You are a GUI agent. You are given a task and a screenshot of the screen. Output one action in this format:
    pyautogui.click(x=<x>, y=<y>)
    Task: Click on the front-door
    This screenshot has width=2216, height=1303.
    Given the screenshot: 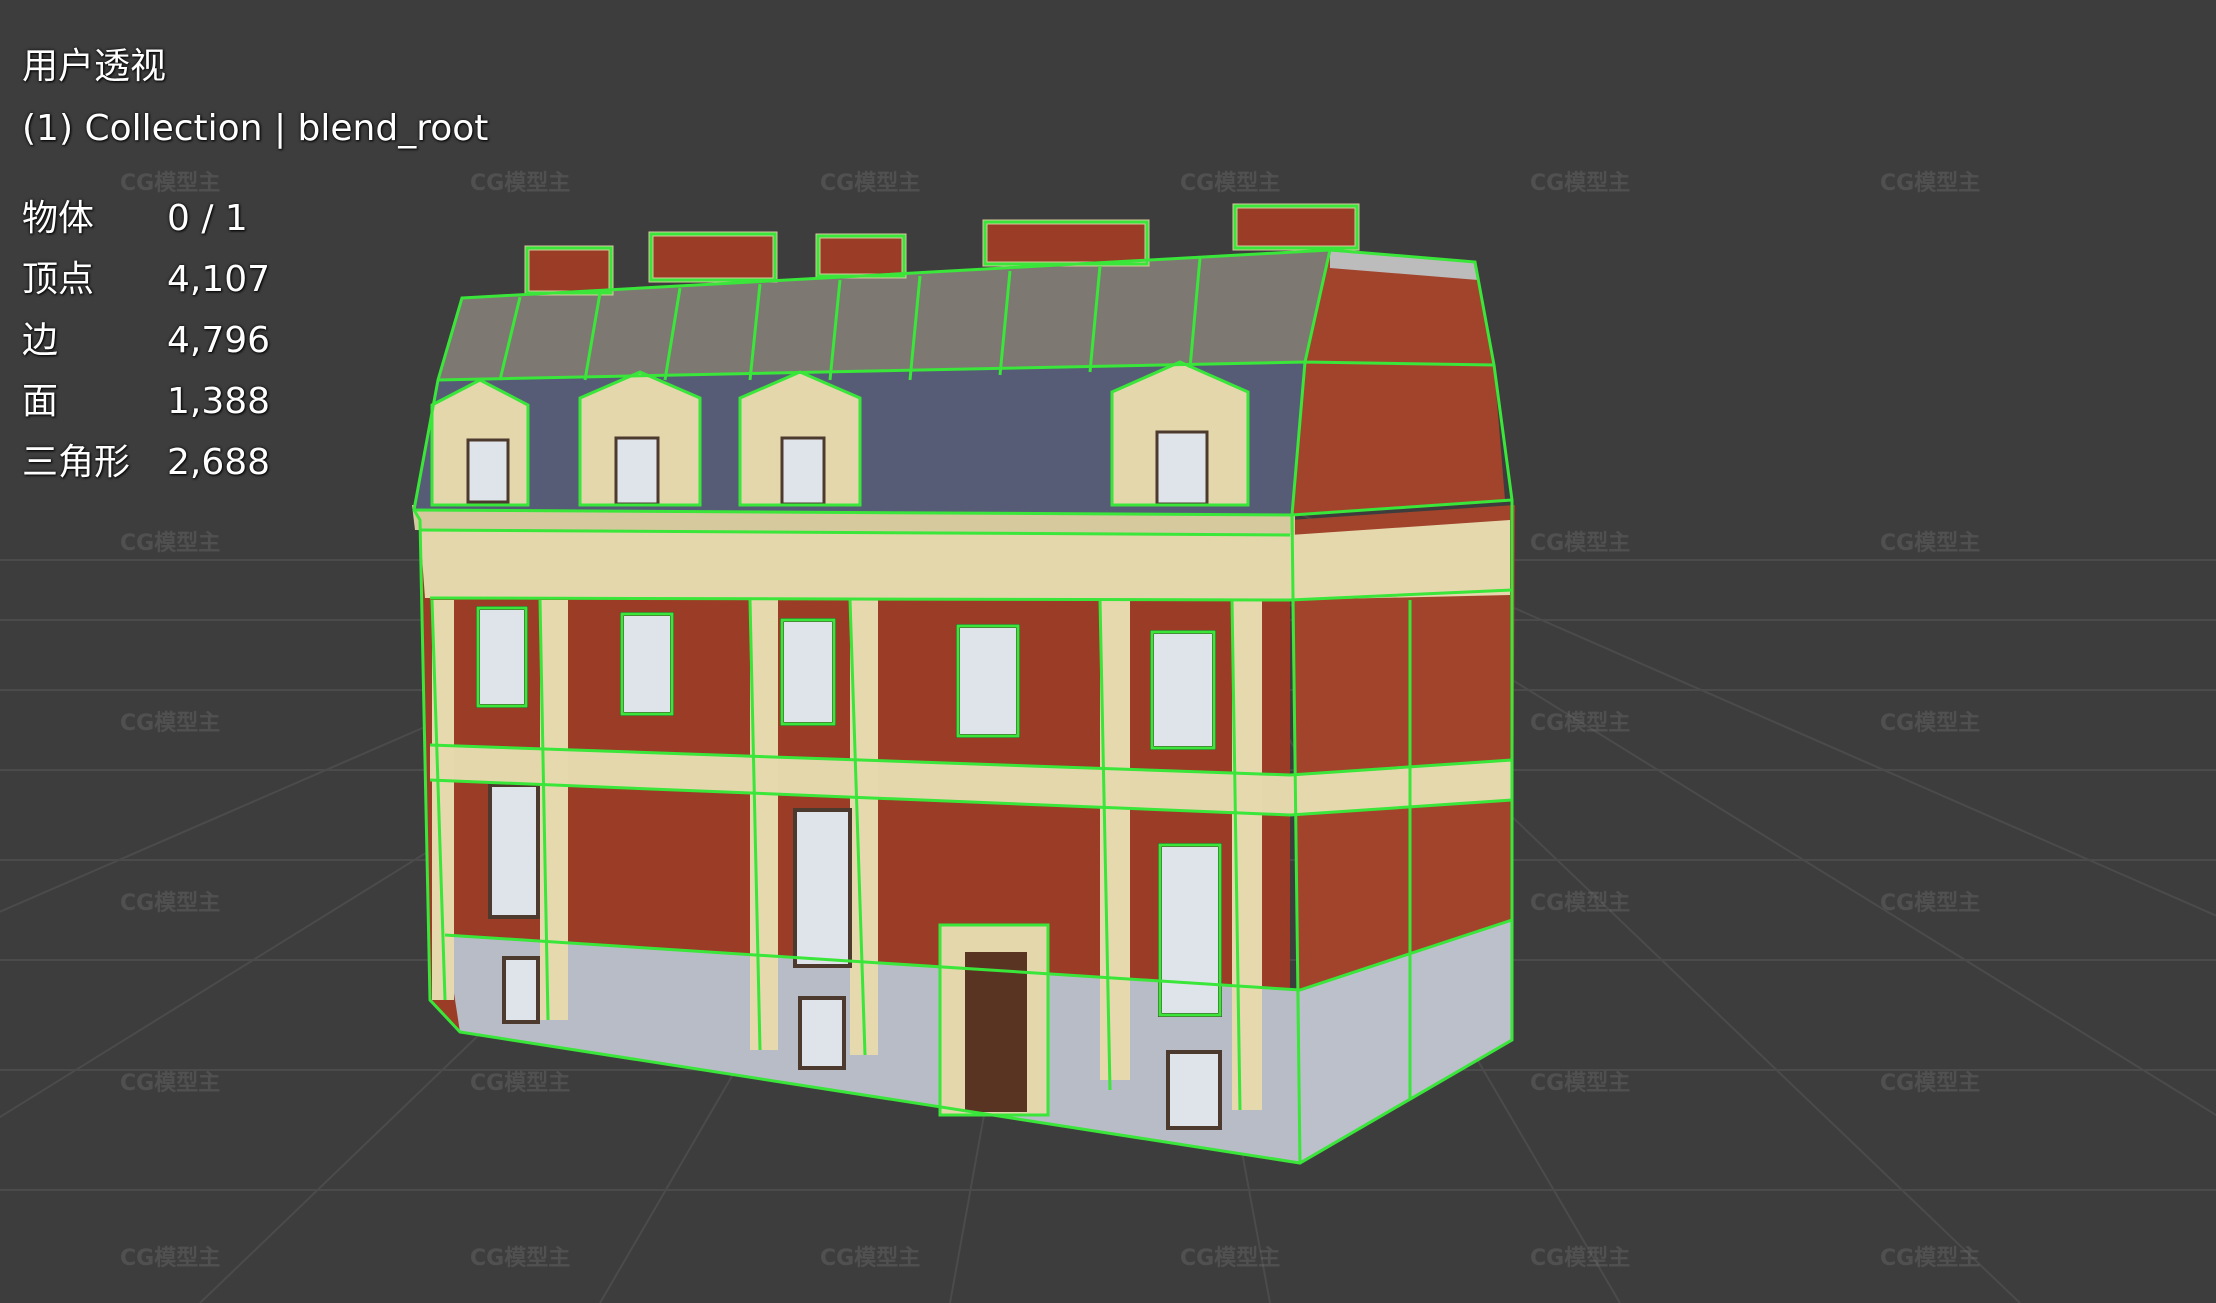 What is the action you would take?
    pyautogui.click(x=996, y=1032)
    